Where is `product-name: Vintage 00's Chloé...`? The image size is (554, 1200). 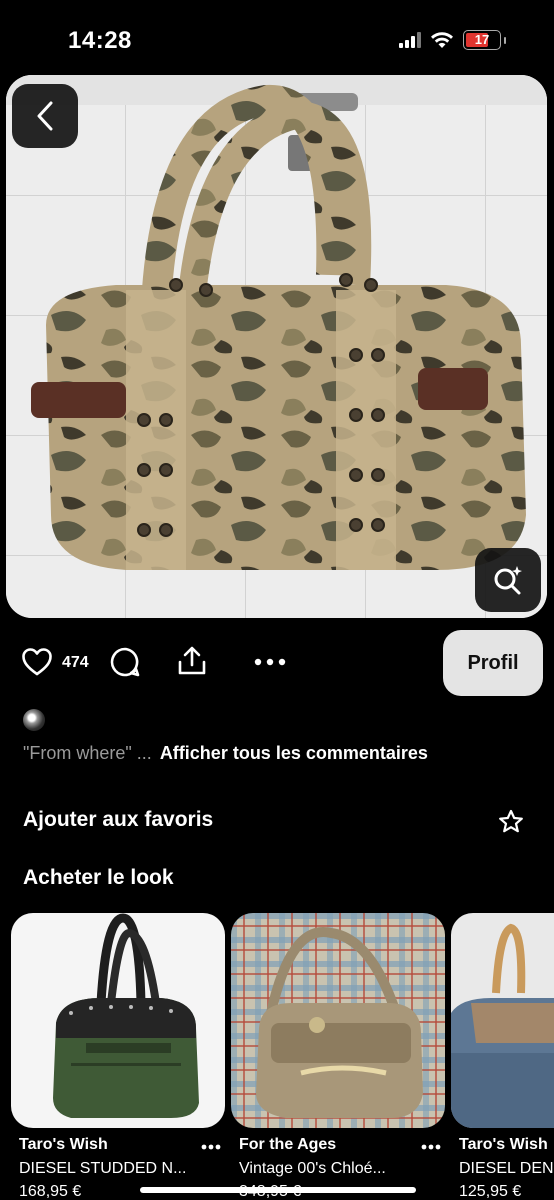
product-name: Vintage 00's Chloé... is located at coordinates (346, 1169).